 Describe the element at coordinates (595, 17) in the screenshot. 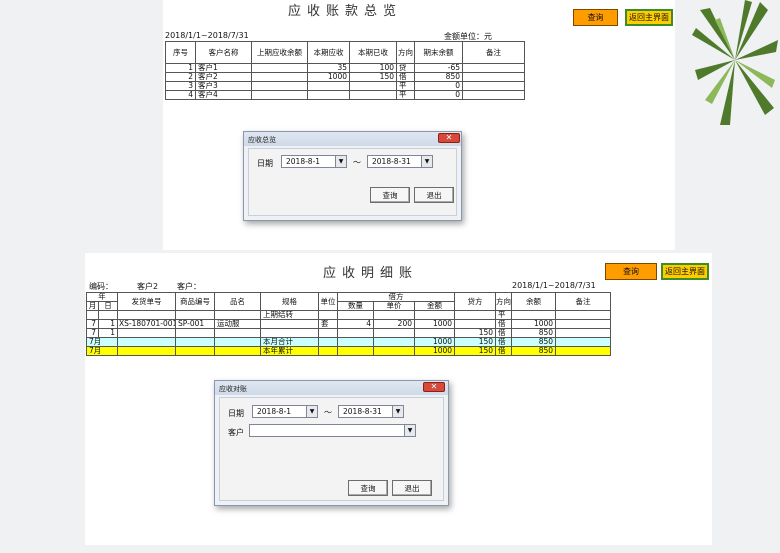

I see `summary-query-button: 查询` at that location.